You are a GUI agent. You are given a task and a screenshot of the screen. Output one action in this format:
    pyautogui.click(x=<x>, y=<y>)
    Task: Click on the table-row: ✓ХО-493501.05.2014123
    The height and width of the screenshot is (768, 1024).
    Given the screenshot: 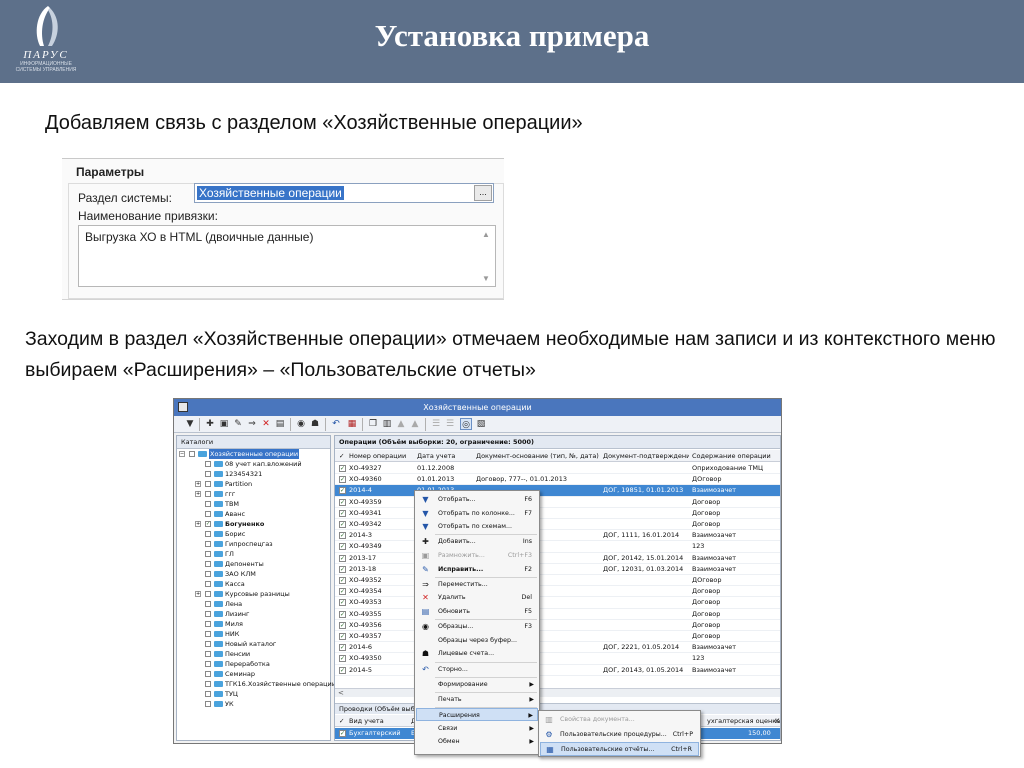 What is the action you would take?
    pyautogui.click(x=557, y=659)
    